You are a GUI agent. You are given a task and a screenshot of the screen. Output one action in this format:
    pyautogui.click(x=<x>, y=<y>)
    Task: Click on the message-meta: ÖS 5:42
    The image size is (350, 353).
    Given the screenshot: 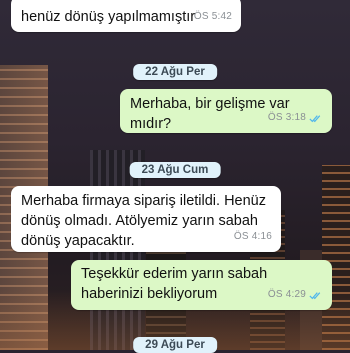 What is the action you would take?
    pyautogui.click(x=213, y=17)
    